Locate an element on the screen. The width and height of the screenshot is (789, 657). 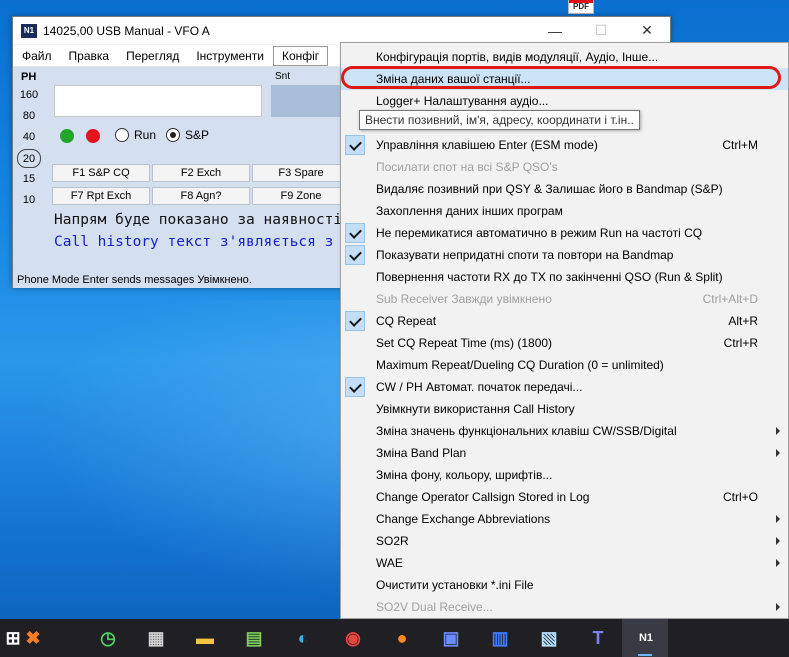
close-button: ✕ is located at coordinates (647, 30).